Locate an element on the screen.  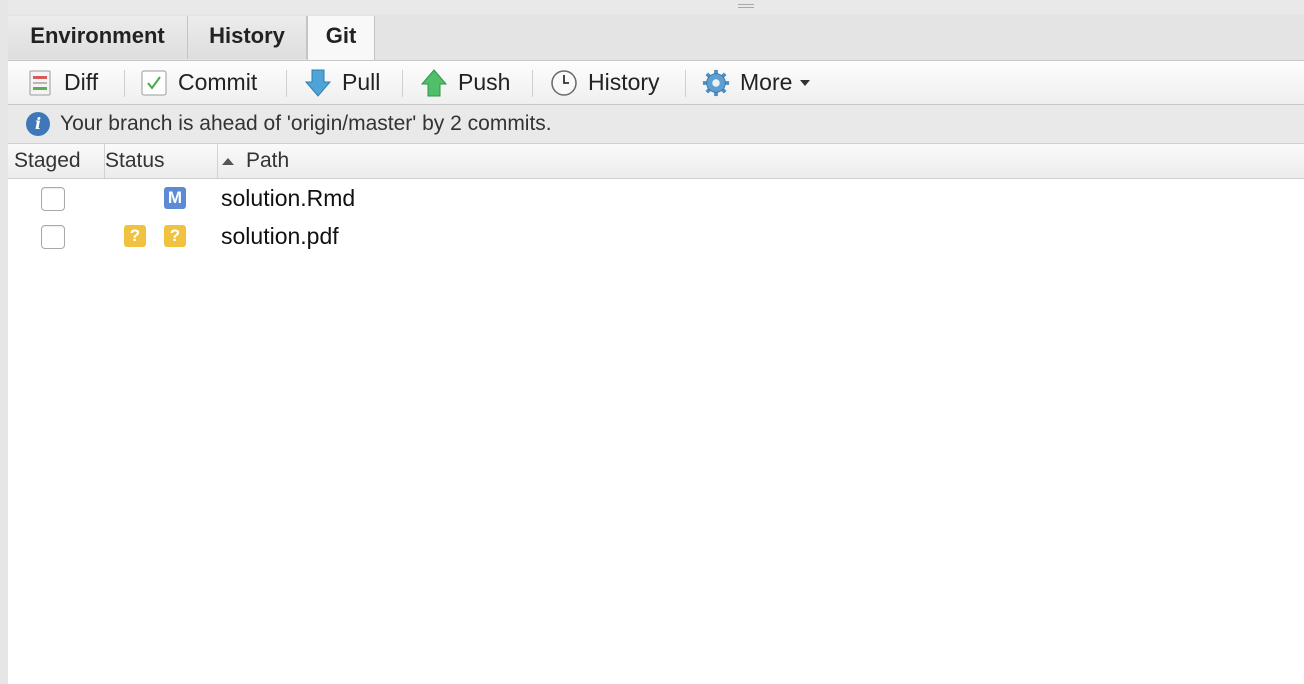
commit-button: Commit is located at coordinates (198, 82).